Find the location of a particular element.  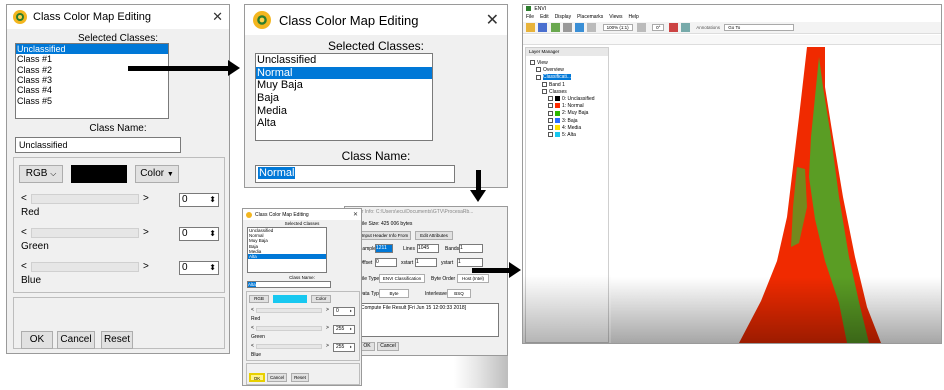

color-model-dropdown: RGB is located at coordinates (259, 299).